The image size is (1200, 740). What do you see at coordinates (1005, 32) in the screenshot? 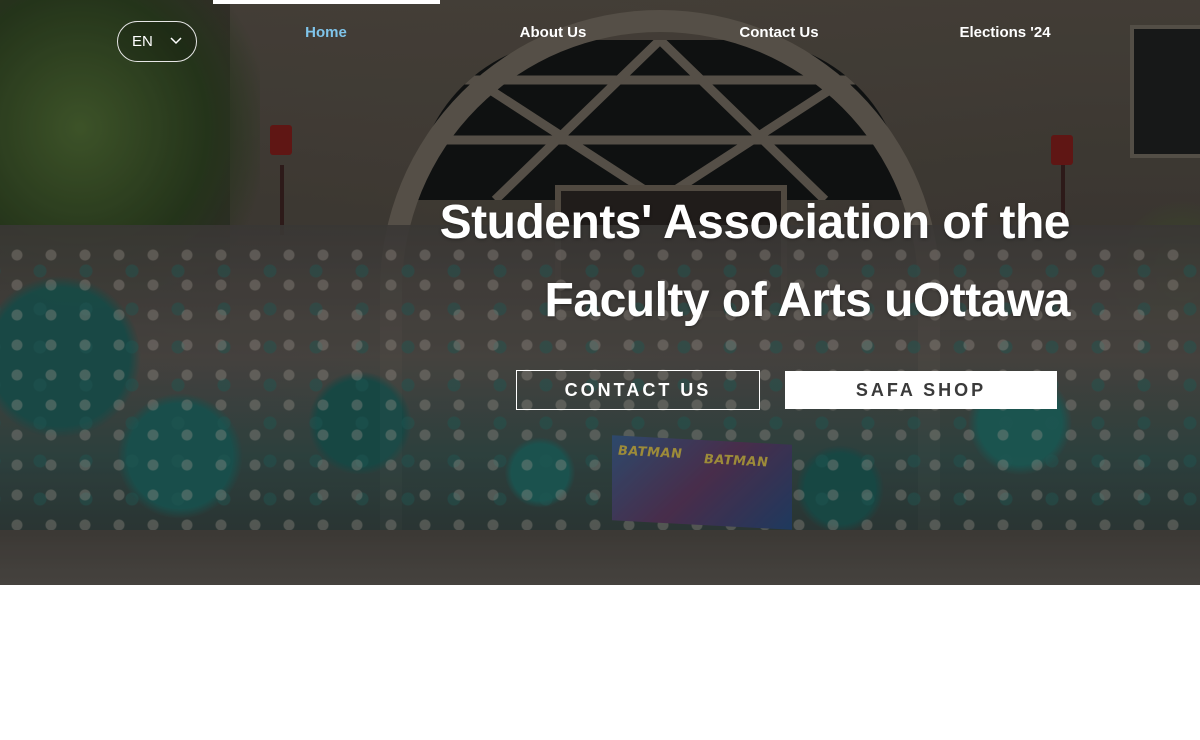
I see `nav-item-elections-24: Elections '24` at bounding box center [1005, 32].